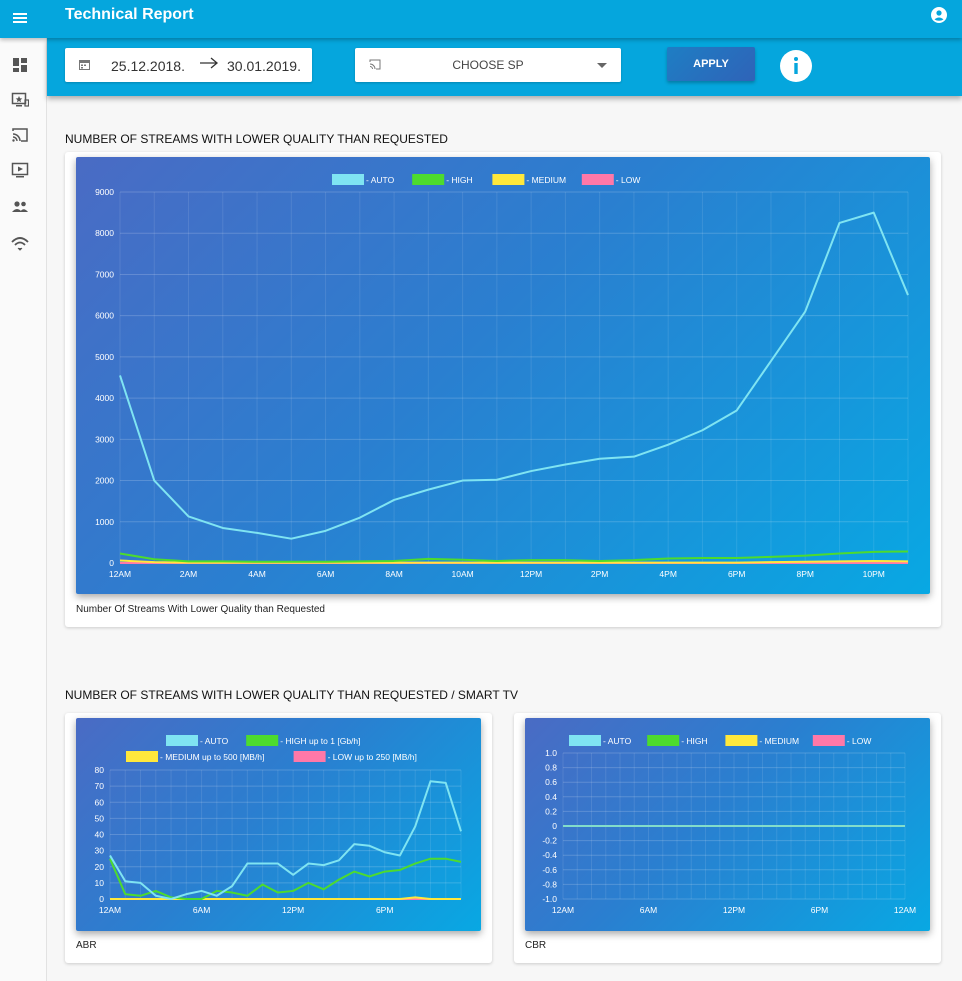 The height and width of the screenshot is (981, 962). Describe the element at coordinates (939, 15) in the screenshot. I see `account-icon` at that location.